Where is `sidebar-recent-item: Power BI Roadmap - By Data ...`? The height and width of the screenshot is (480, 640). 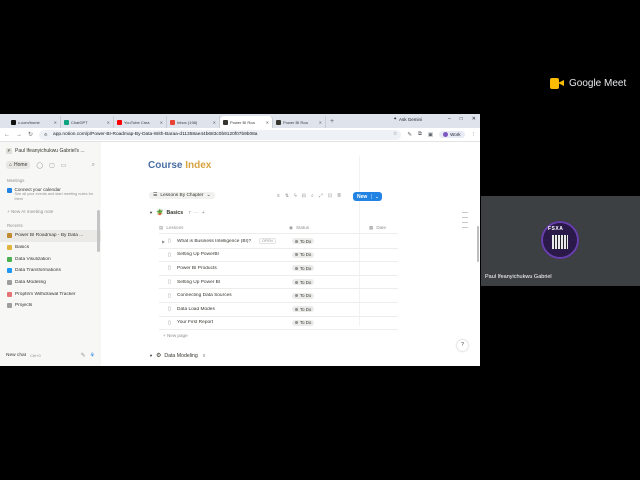 sidebar-recent-item: Power BI Roadmap - By Data ... is located at coordinates (50, 236).